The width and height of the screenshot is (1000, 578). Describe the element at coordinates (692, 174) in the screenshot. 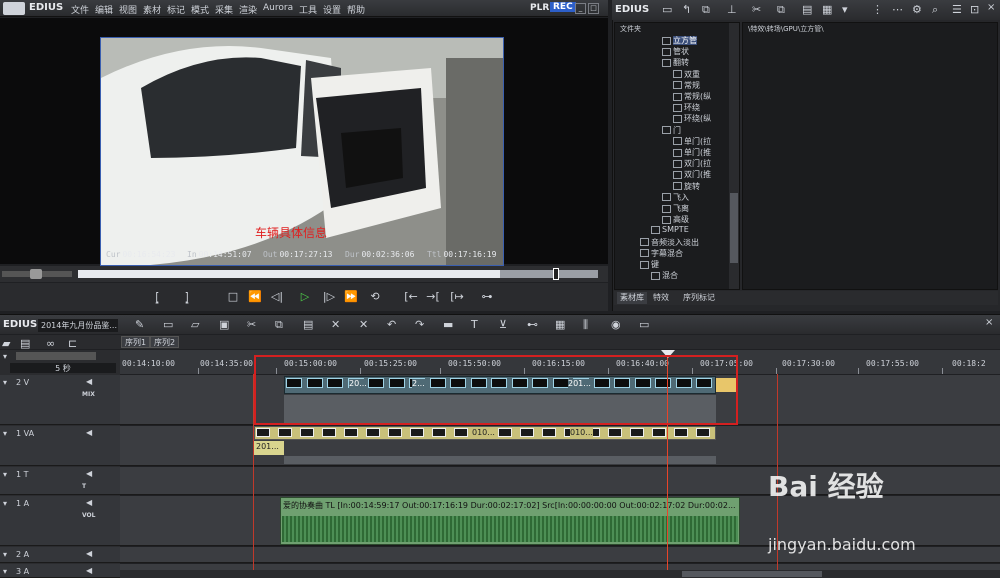

I see `tree-item: 双门(推` at that location.